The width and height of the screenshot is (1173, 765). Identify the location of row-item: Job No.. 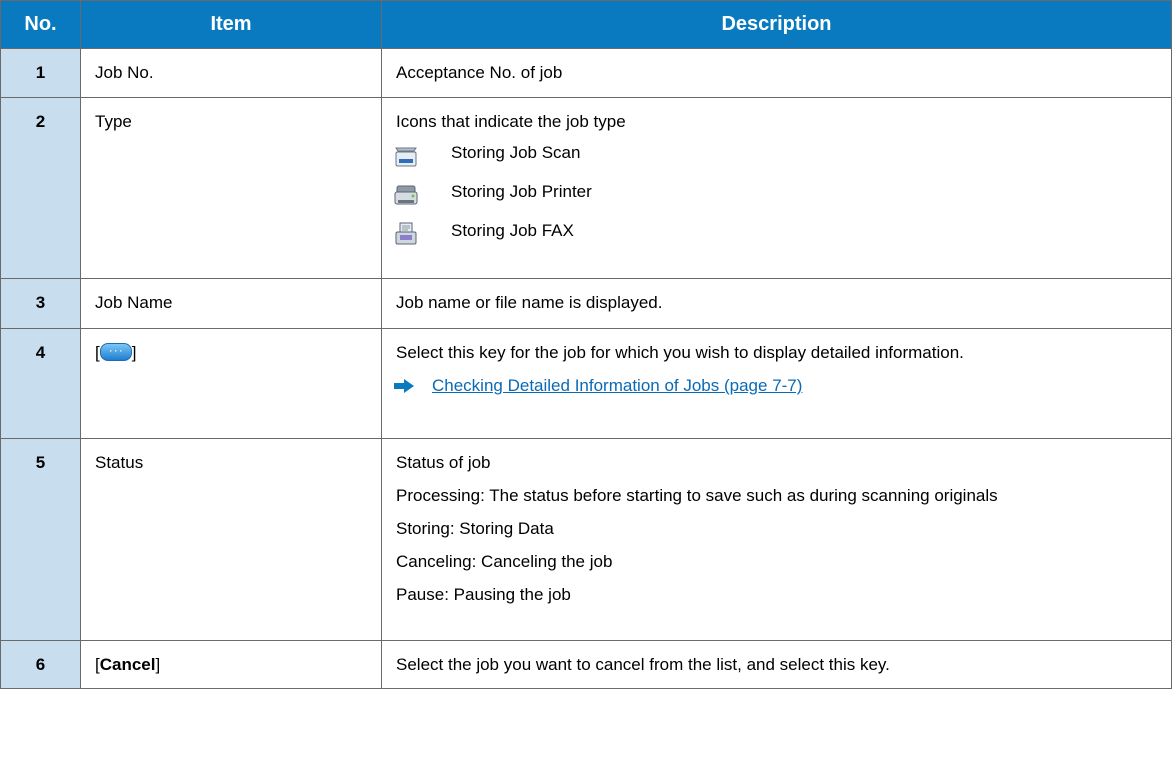
(231, 73).